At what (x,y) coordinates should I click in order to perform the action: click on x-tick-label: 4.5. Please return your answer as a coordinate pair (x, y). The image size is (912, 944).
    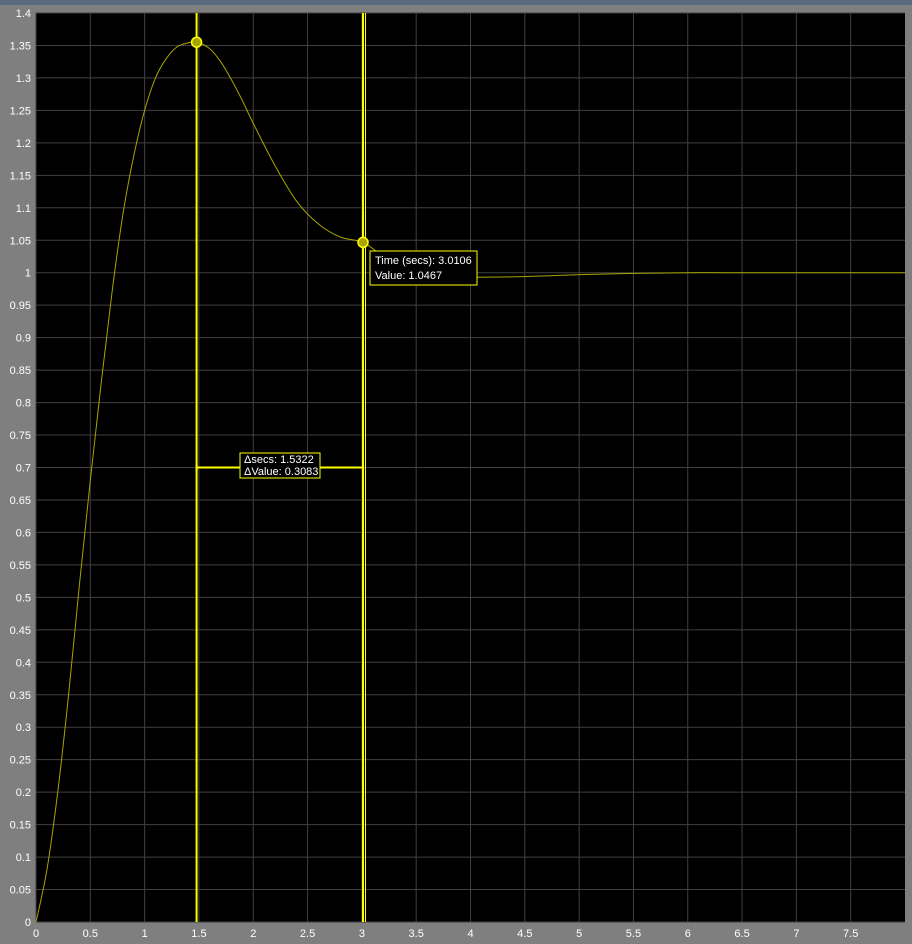
    Looking at the image, I should click on (524, 934).